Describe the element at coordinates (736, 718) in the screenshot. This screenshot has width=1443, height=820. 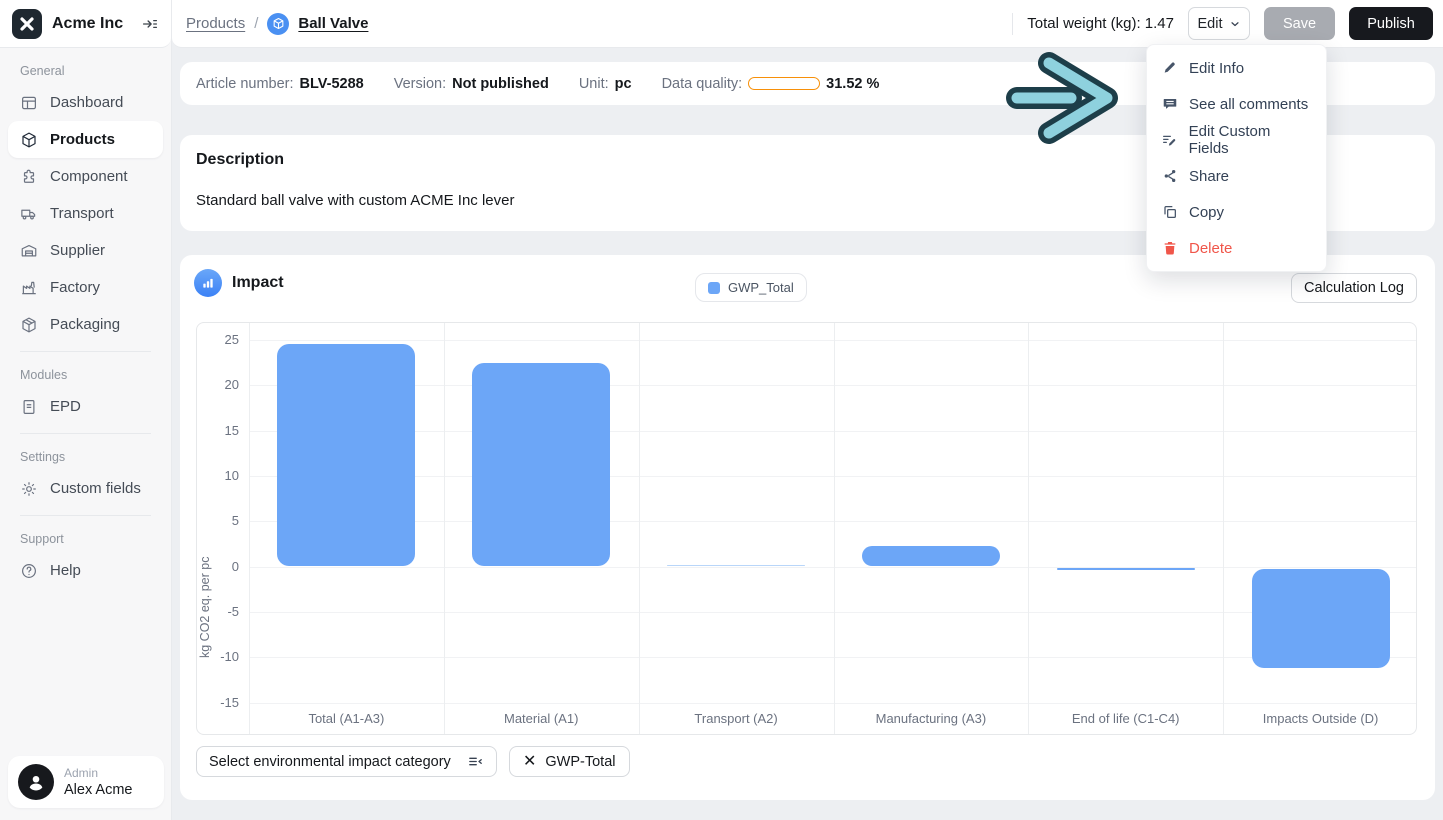
I see `x-category-label: Transport (A2)` at that location.